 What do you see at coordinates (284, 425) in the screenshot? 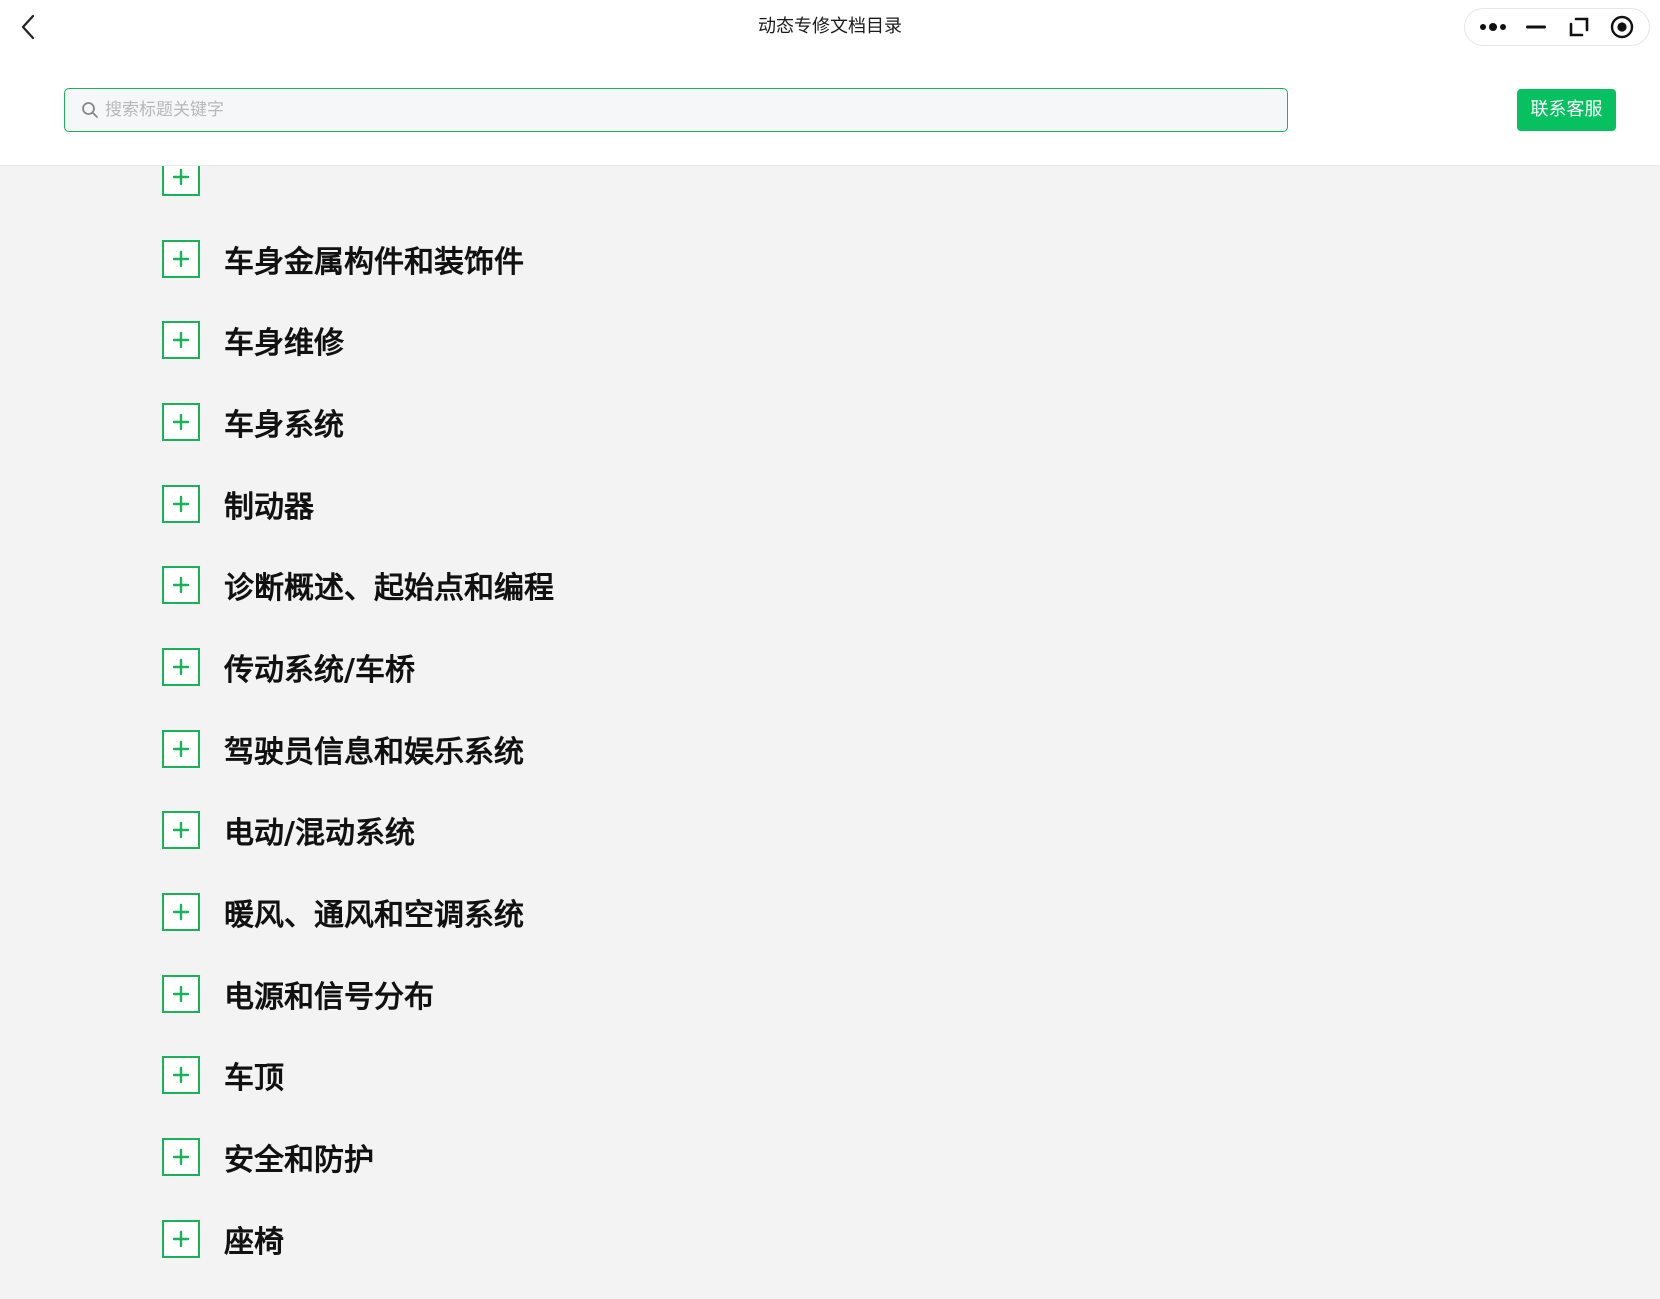
I see `catalog-item-label: 车身系统` at bounding box center [284, 425].